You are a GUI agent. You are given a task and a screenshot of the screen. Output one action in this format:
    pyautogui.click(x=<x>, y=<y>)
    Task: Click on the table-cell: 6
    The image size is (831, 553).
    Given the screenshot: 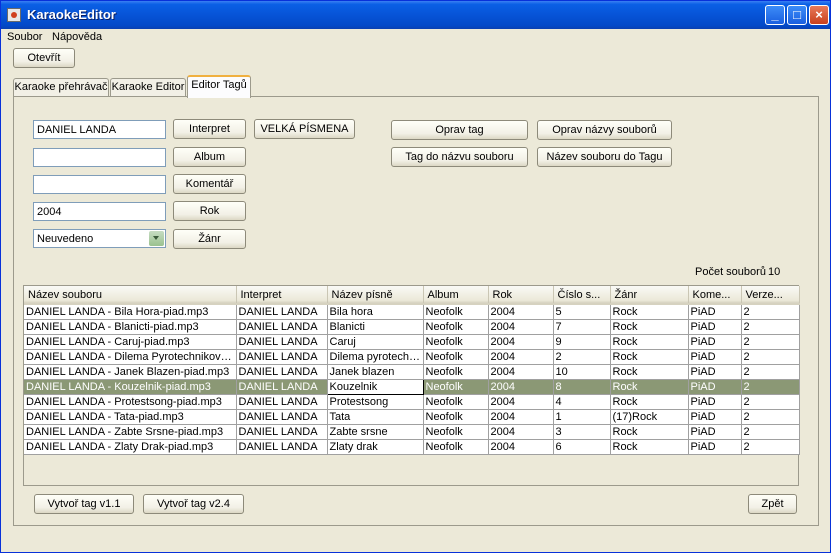 What is the action you would take?
    pyautogui.click(x=582, y=447)
    